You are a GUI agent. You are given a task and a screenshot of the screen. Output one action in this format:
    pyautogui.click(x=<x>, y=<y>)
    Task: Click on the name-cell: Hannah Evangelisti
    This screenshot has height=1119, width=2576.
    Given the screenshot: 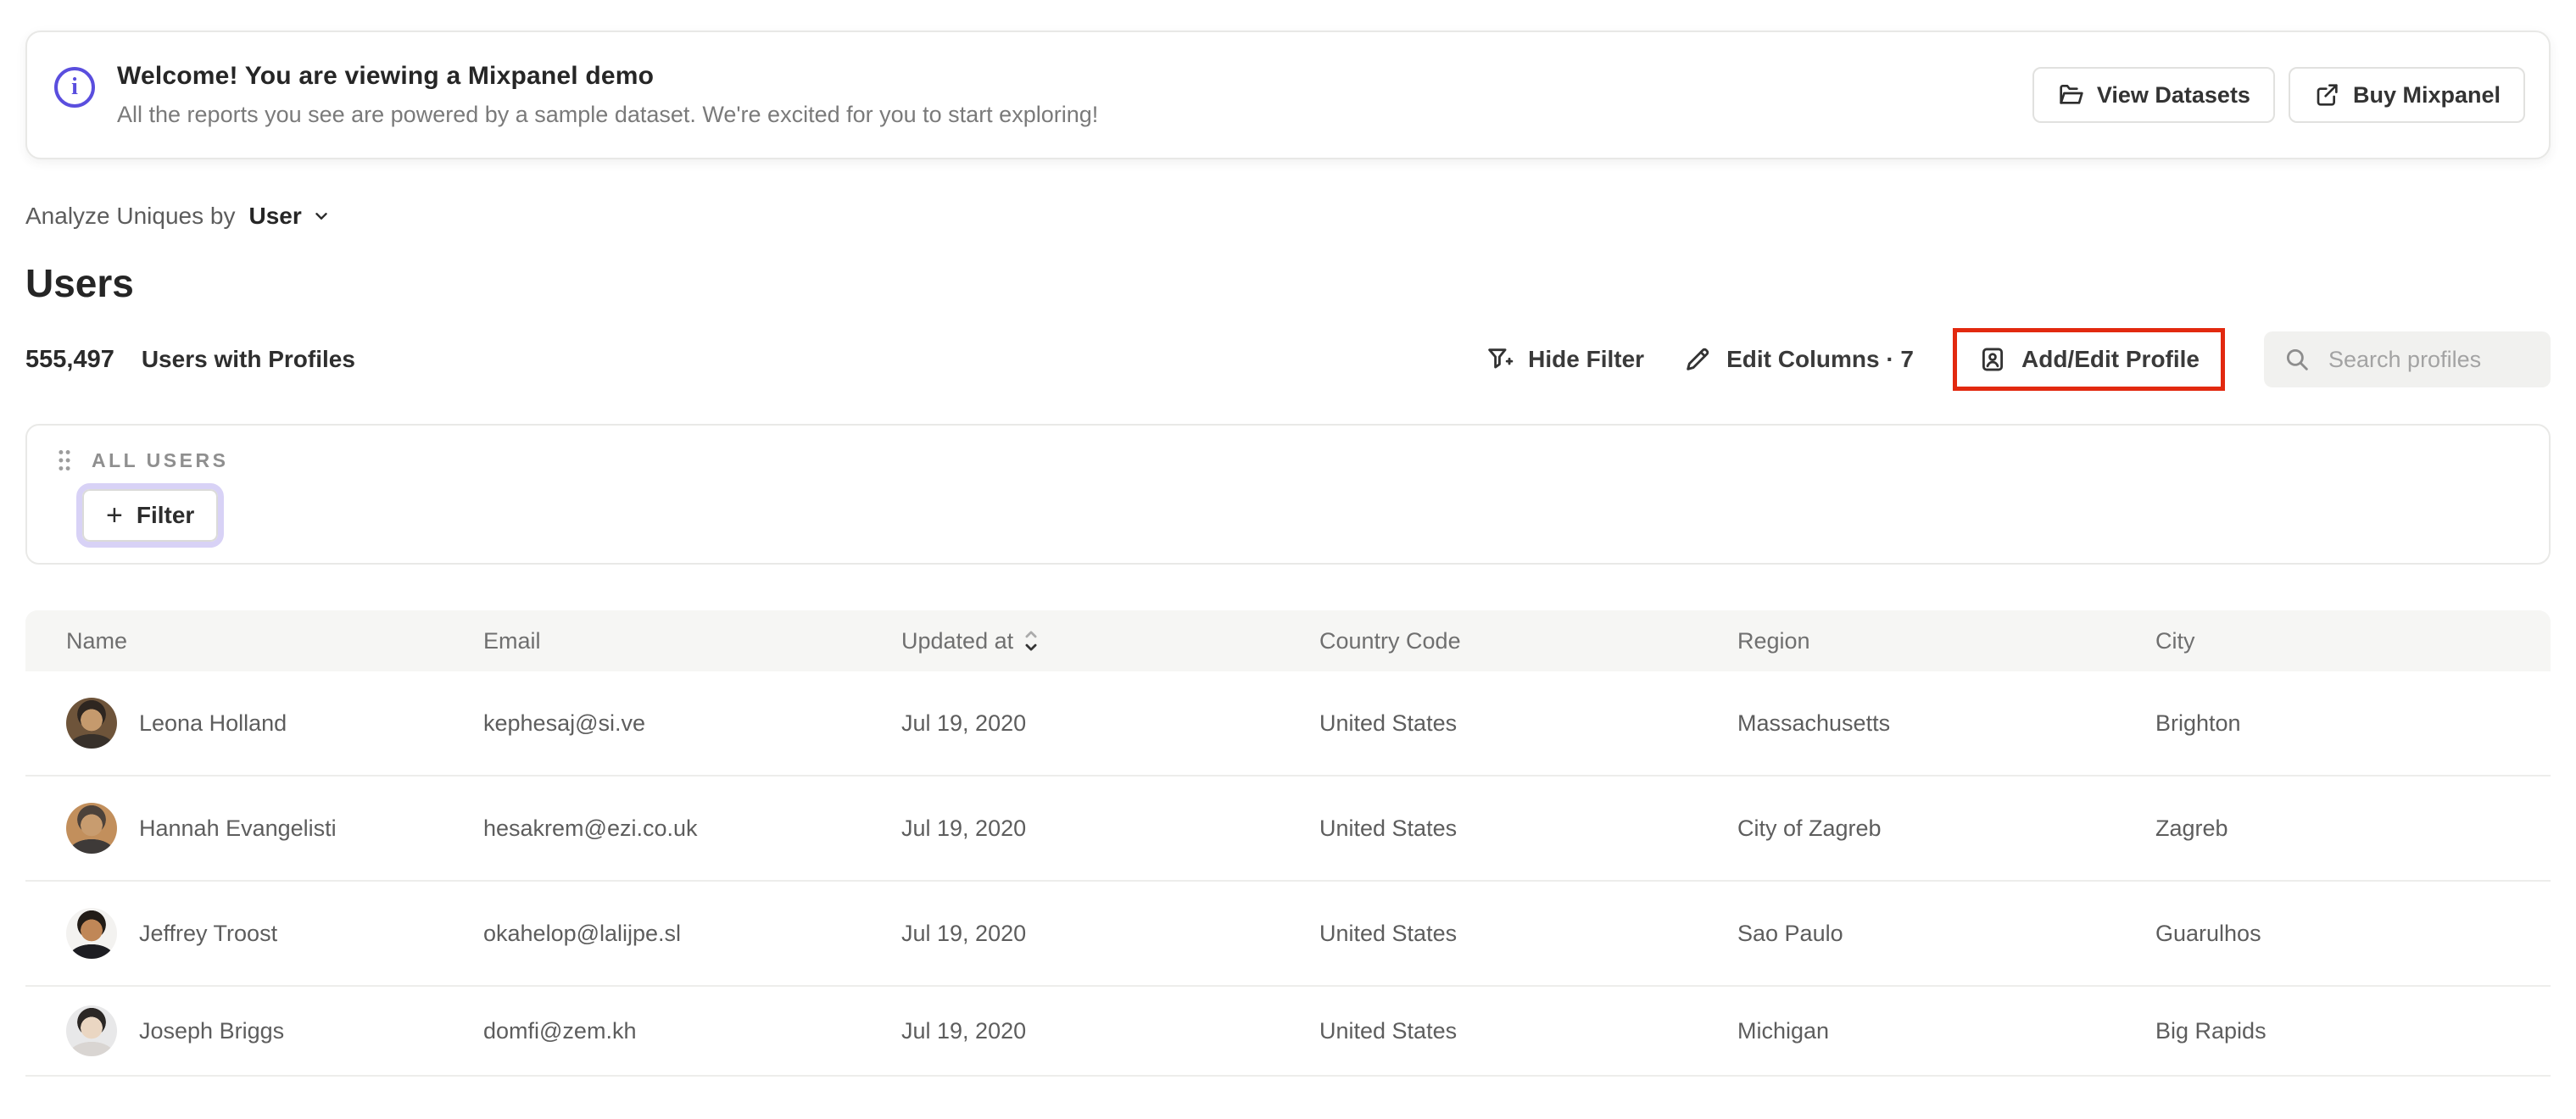 What is the action you would take?
    pyautogui.click(x=274, y=828)
    